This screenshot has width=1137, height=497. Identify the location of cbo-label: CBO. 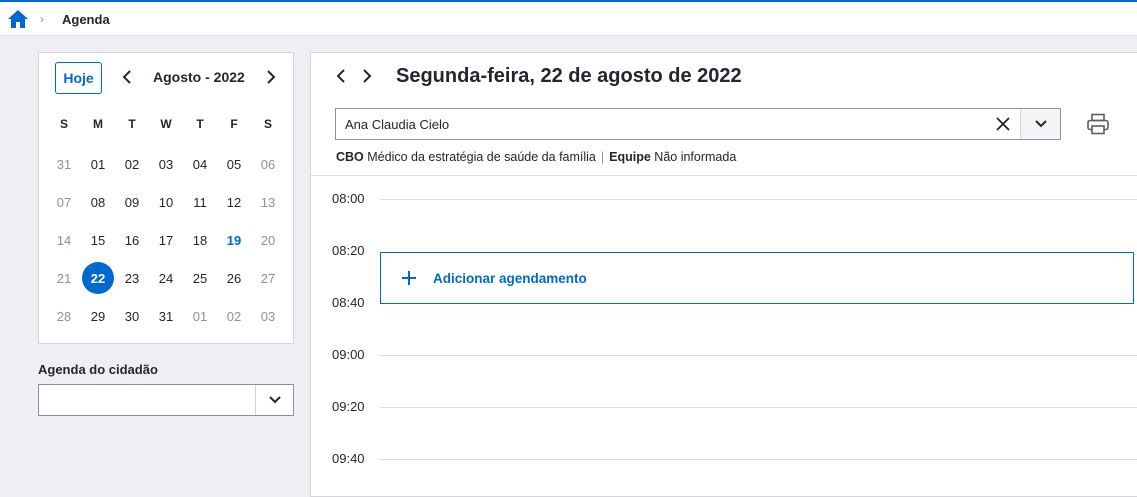
(350, 157).